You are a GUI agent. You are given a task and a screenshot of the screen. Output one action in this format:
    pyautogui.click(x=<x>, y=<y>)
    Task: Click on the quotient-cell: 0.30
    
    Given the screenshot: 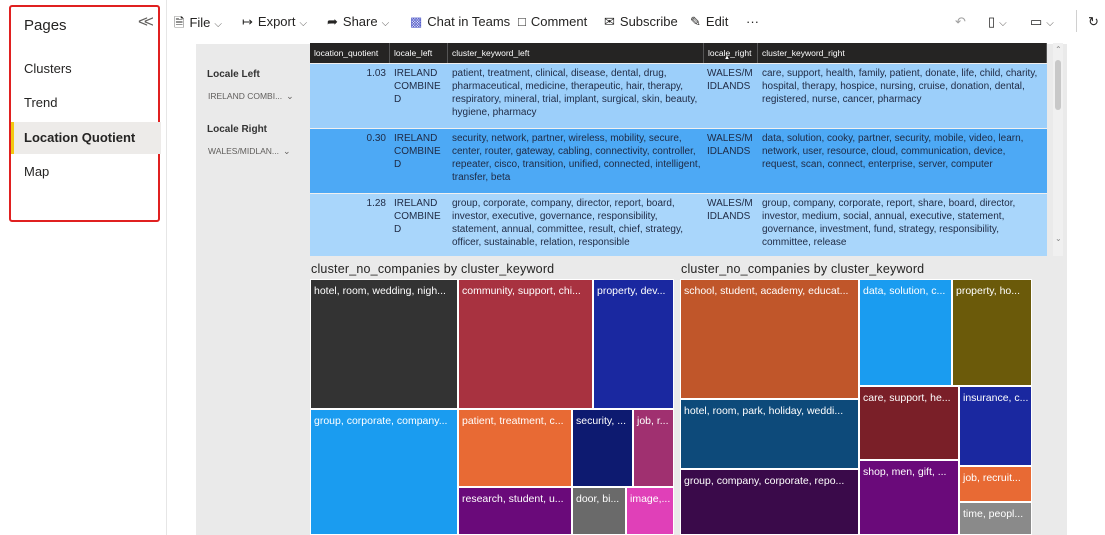 What is the action you would take?
    pyautogui.click(x=376, y=138)
    